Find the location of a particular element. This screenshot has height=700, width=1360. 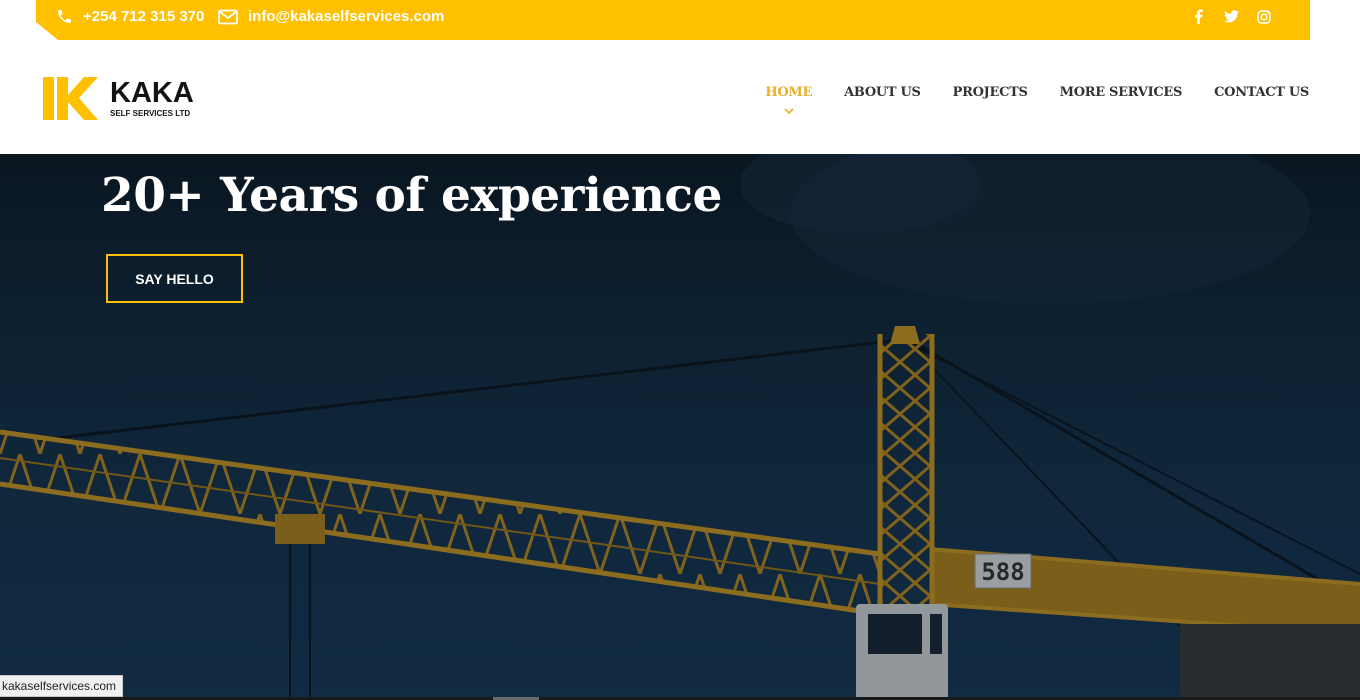

phone-icon is located at coordinates (64, 16).